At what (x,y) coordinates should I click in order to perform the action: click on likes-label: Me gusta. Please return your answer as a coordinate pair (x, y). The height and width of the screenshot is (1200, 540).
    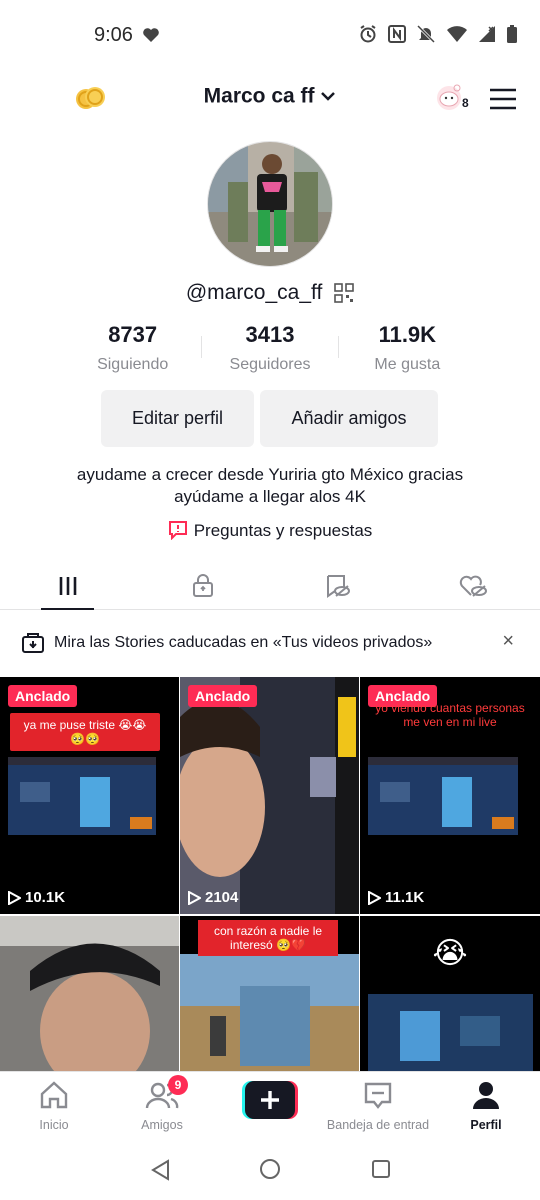
    Looking at the image, I should click on (407, 364).